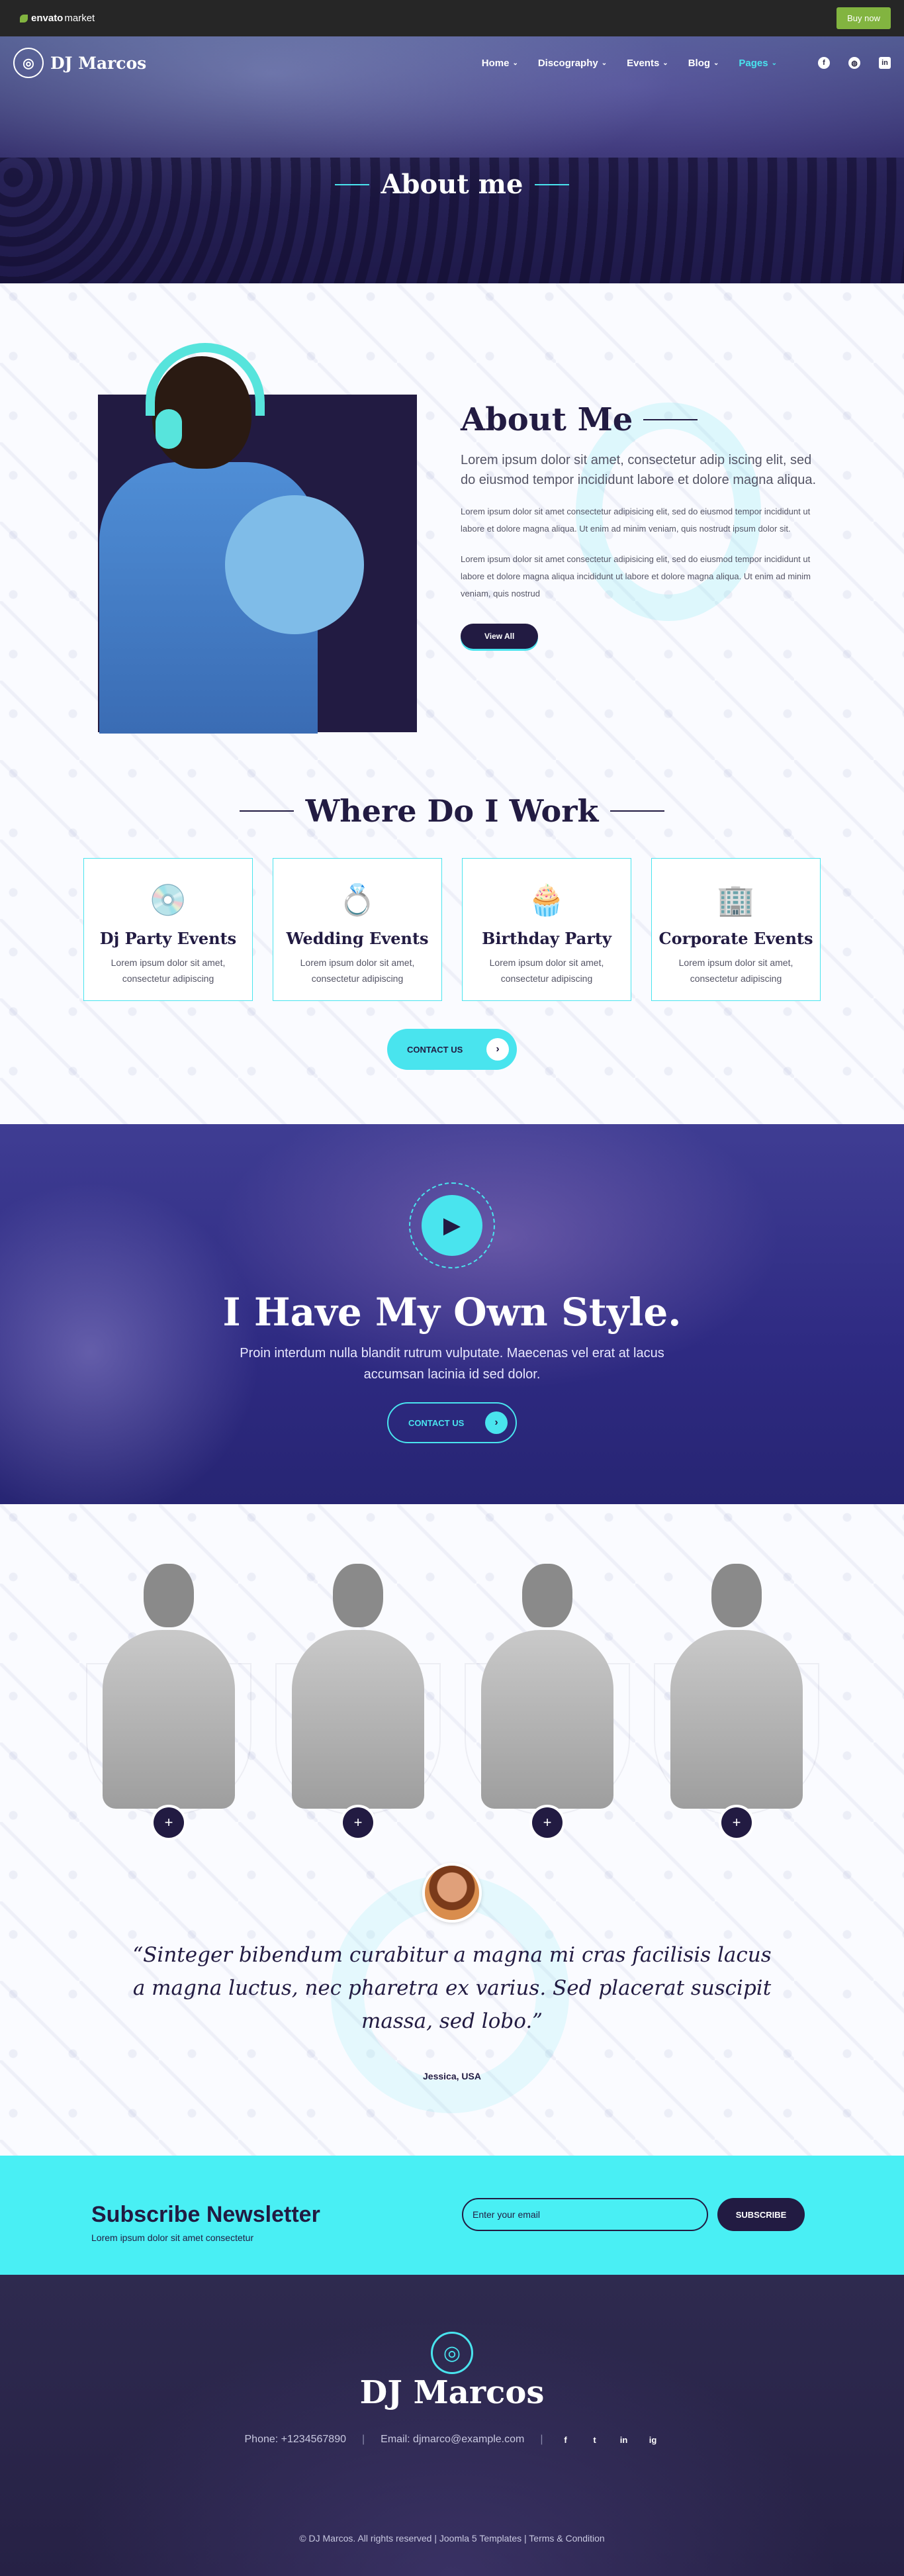 The width and height of the screenshot is (904, 2576). I want to click on card-title: Birthday Party, so click(547, 938).